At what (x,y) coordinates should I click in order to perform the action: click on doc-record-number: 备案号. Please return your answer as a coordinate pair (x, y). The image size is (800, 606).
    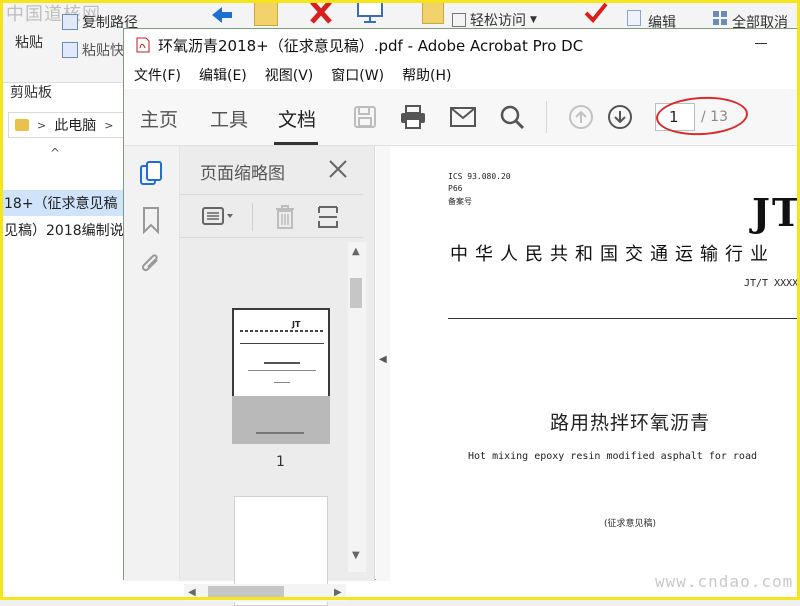
    Looking at the image, I should click on (460, 201).